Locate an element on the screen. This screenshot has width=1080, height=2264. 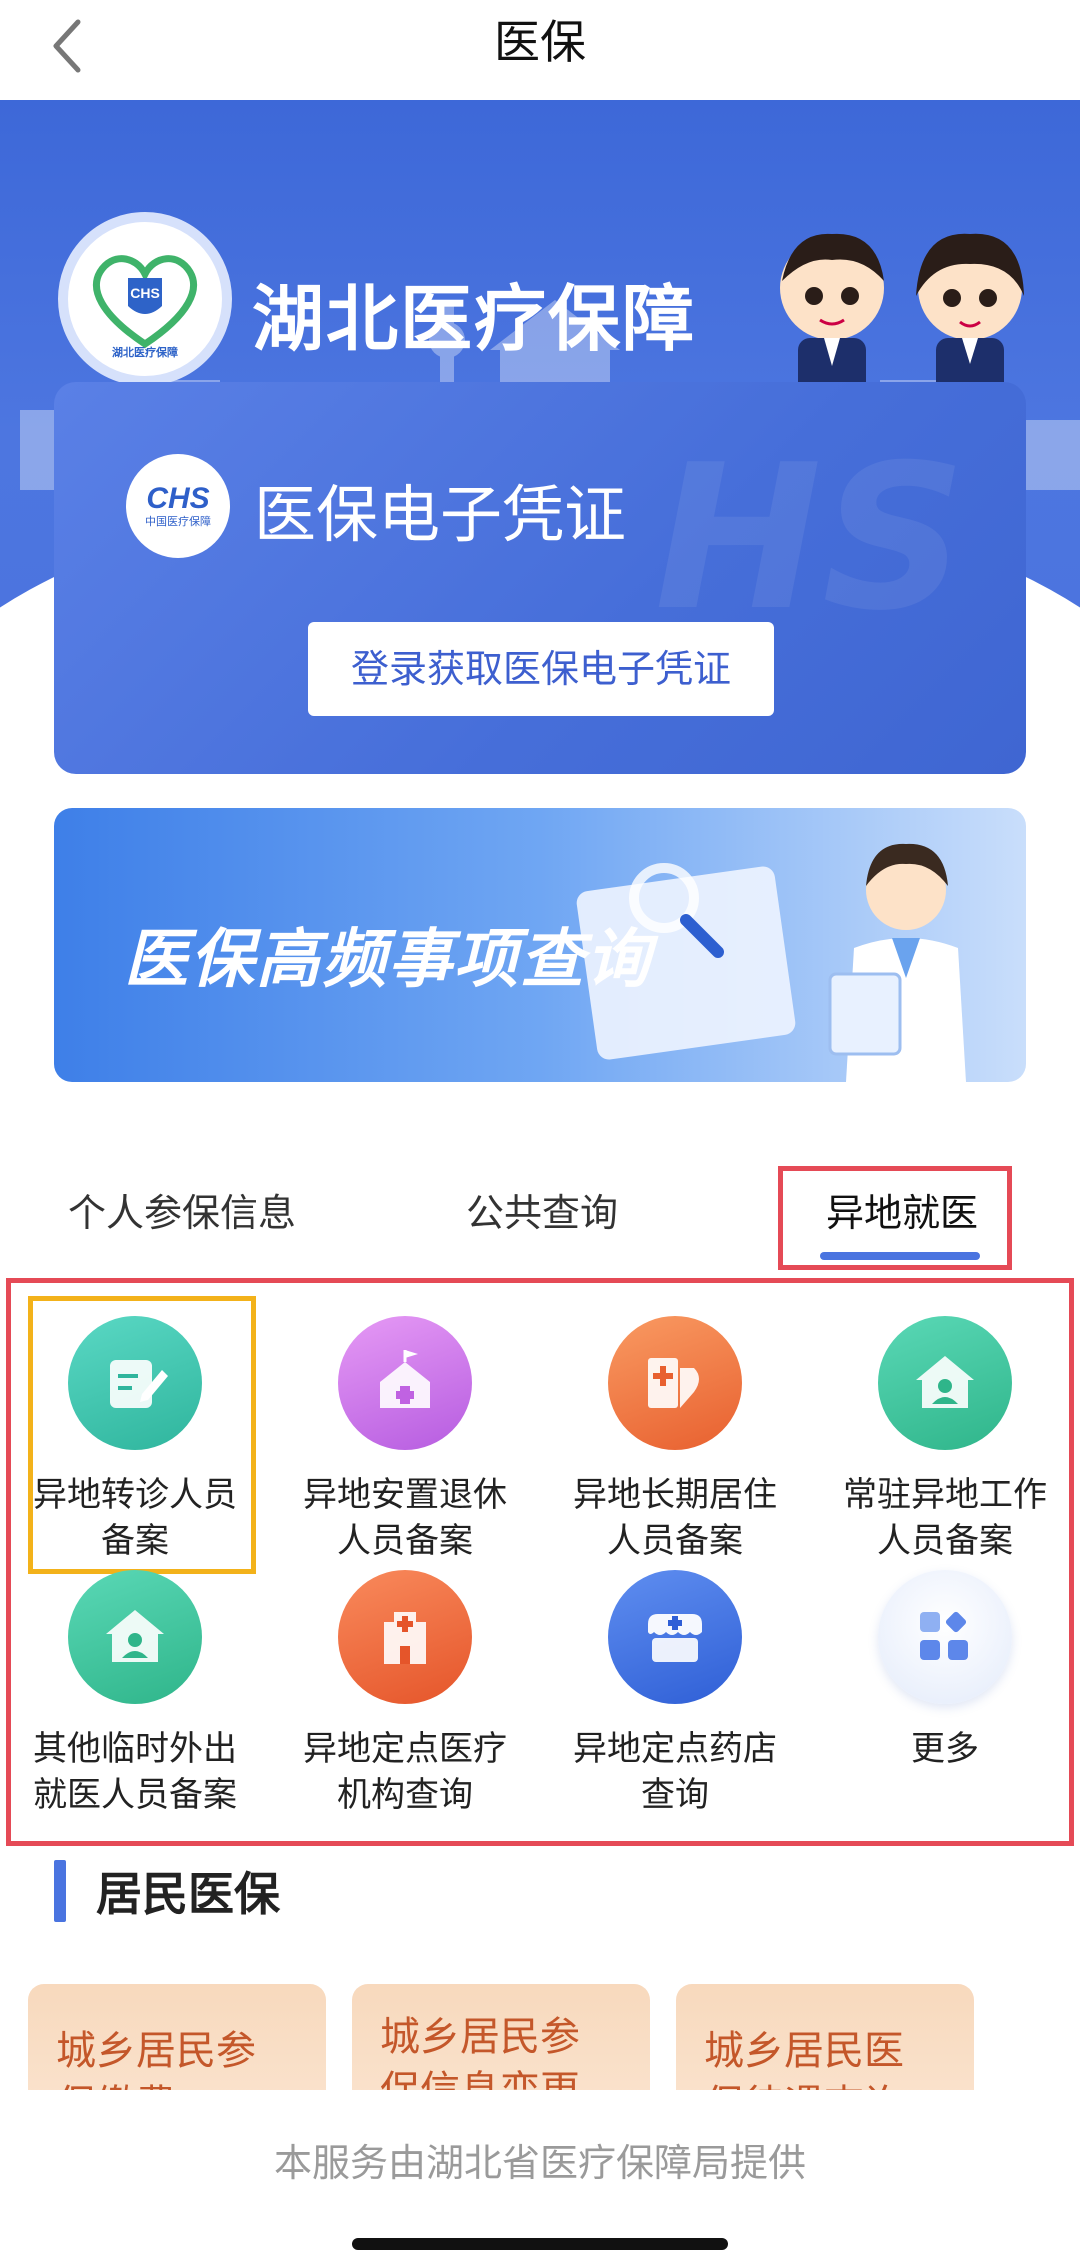
login-get-voucher-button: 登录获取医保电子凭证 is located at coordinates (541, 669).